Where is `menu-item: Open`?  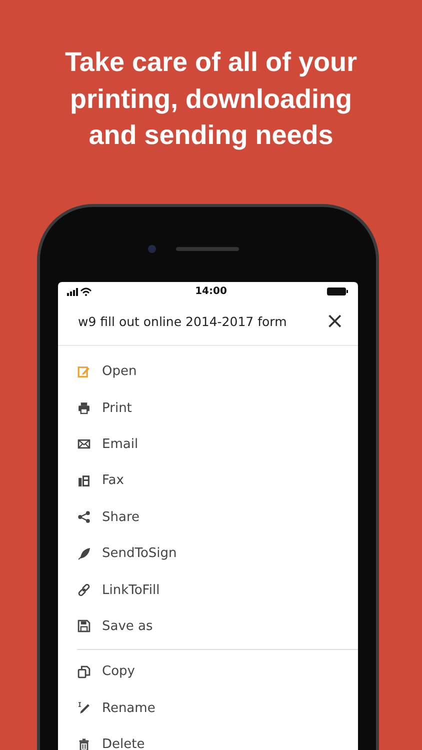 menu-item: Open is located at coordinates (208, 372).